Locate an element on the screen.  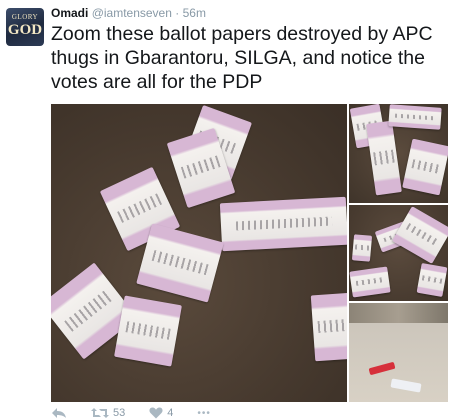
retweet-button: 53 is located at coordinates (108, 413).